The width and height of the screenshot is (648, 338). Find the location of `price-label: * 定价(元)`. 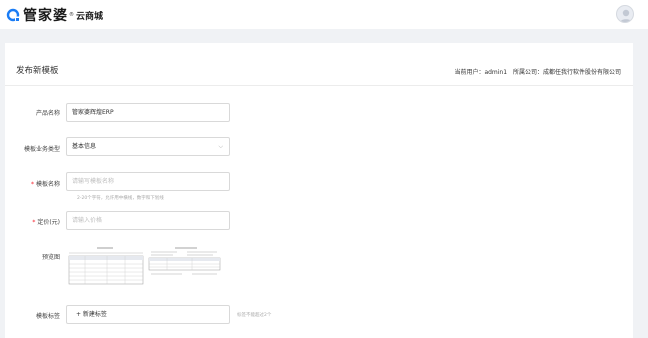

price-label: * 定价(元) is located at coordinates (46, 222).